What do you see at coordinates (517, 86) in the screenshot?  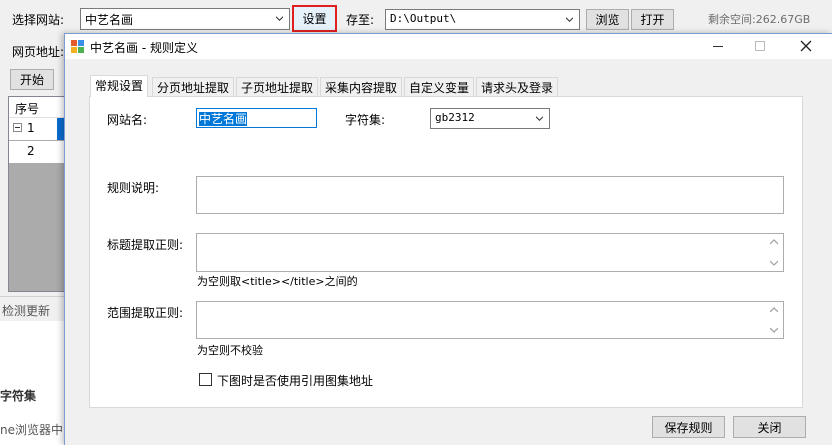 I see `tab-headers-login: 请求头及登录` at bounding box center [517, 86].